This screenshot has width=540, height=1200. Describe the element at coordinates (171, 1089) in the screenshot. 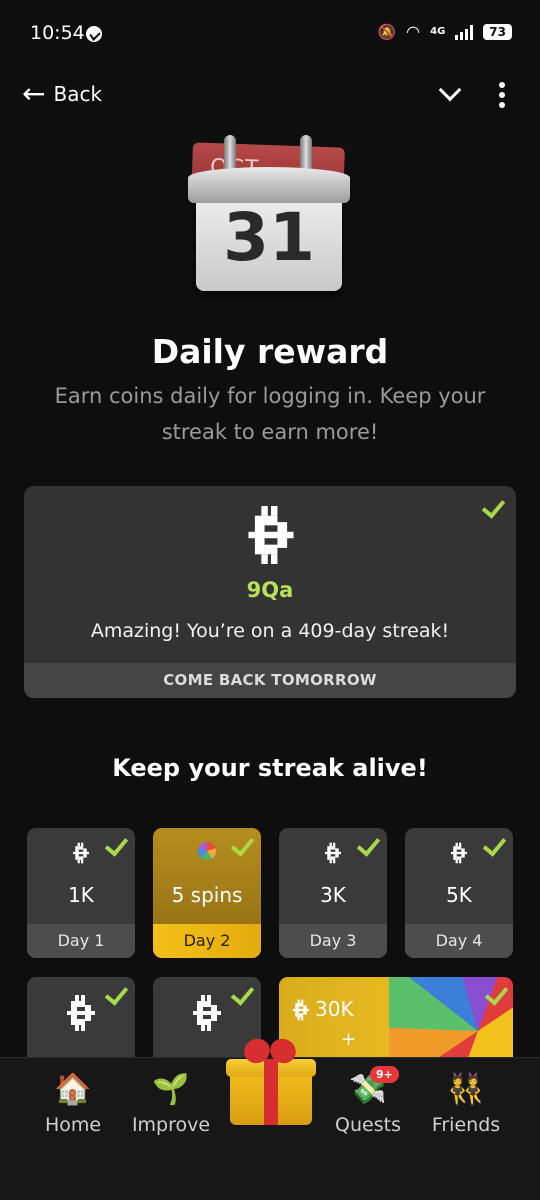

I see `sprout-icon: 🌱` at that location.